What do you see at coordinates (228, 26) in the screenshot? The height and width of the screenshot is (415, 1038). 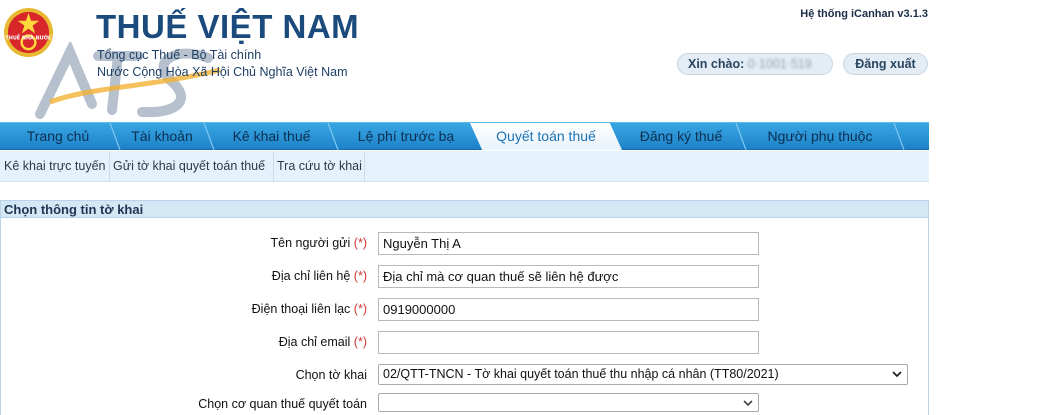 I see `site-title: THUẾ VIỆT NAM` at bounding box center [228, 26].